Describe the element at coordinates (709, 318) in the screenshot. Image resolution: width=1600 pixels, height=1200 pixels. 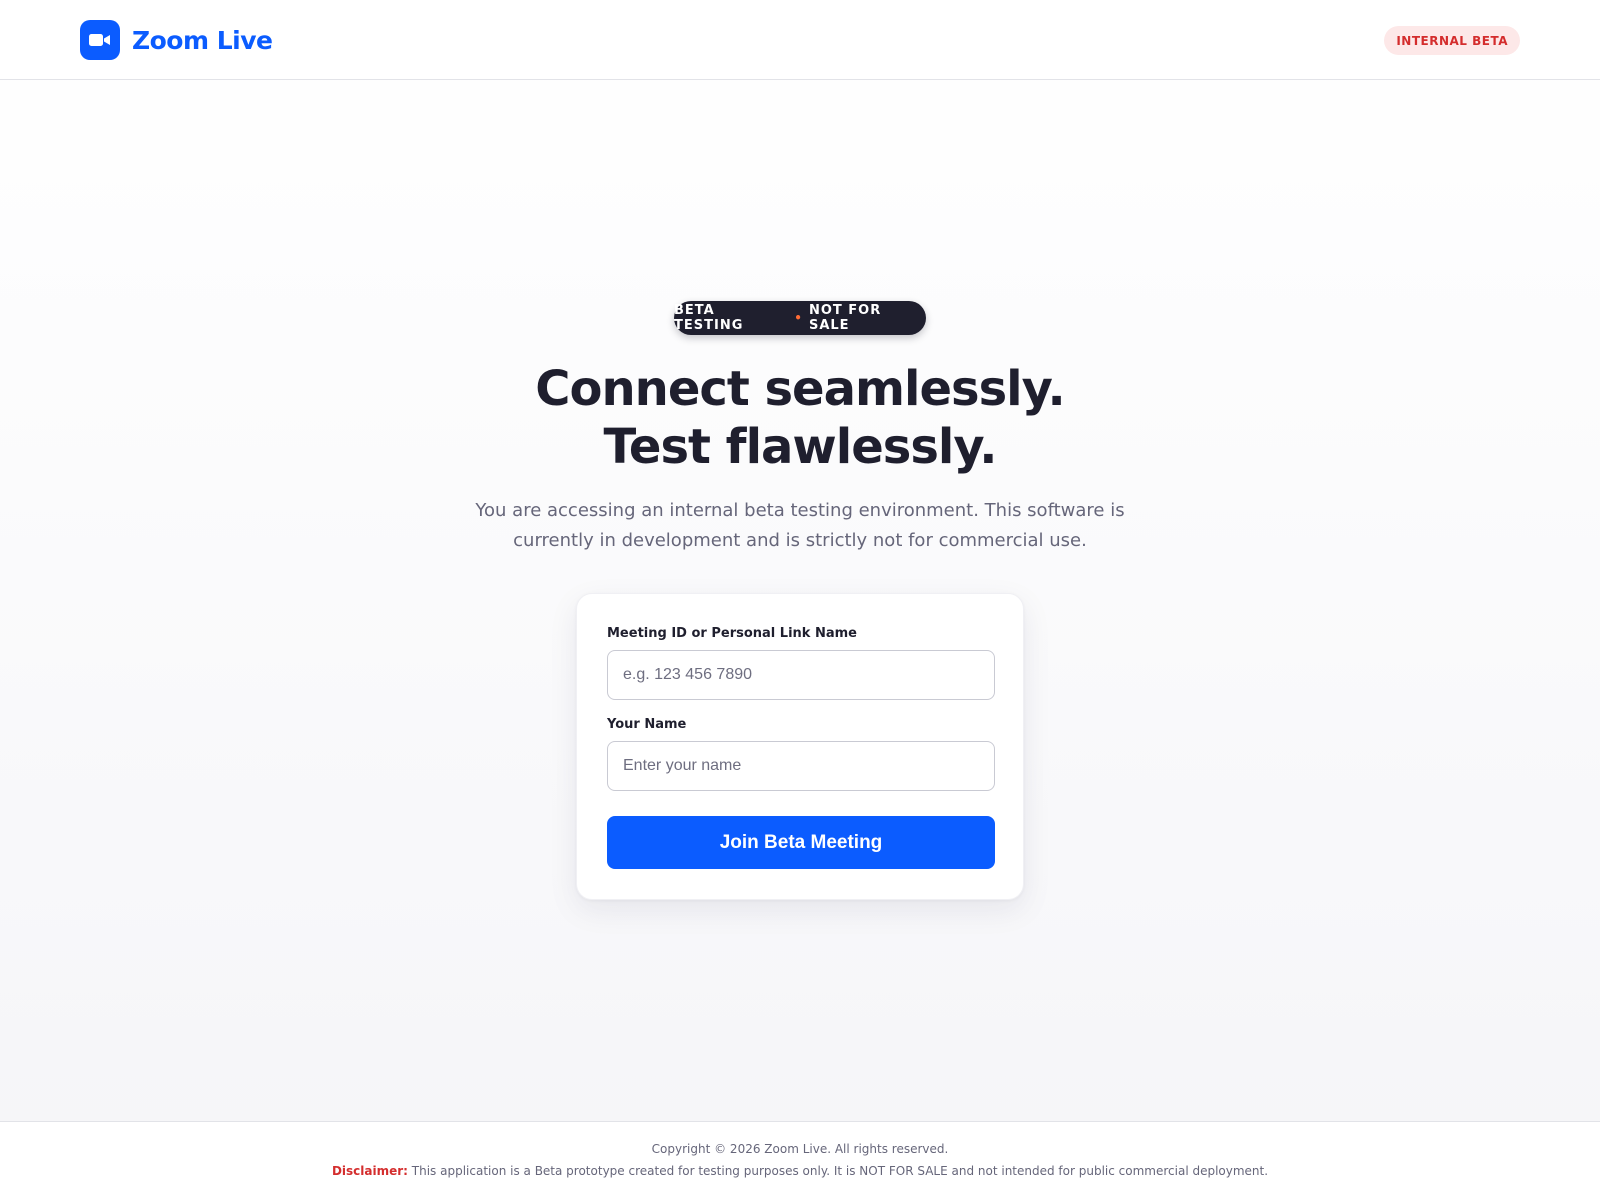
I see `beta-testing-label: BETA TESTING` at that location.